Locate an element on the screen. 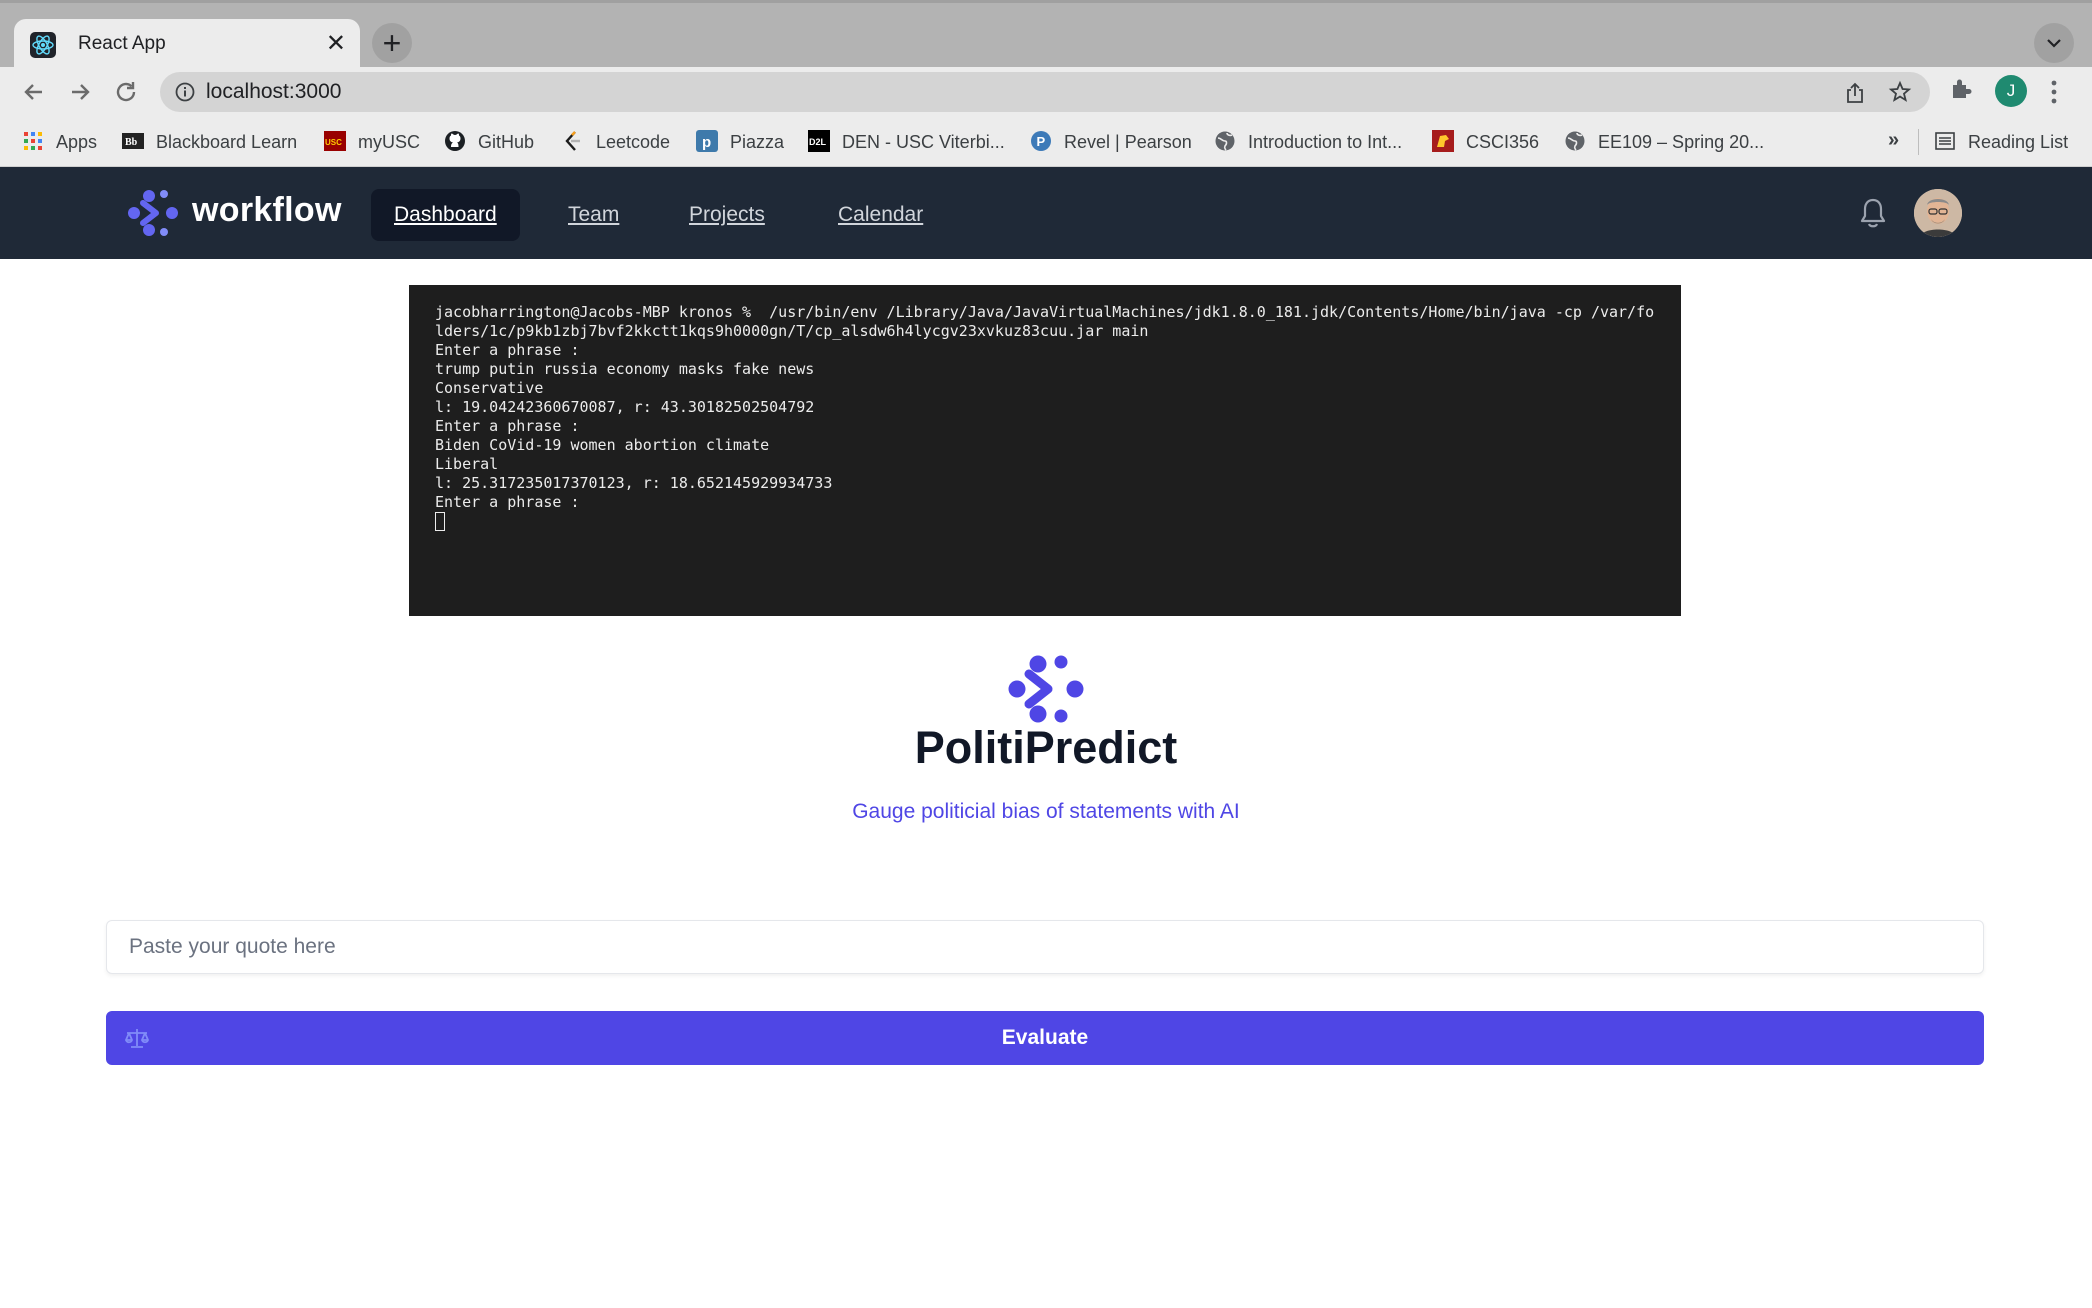  browser-tab-strip: React App ✕ + is located at coordinates (1046, 35).